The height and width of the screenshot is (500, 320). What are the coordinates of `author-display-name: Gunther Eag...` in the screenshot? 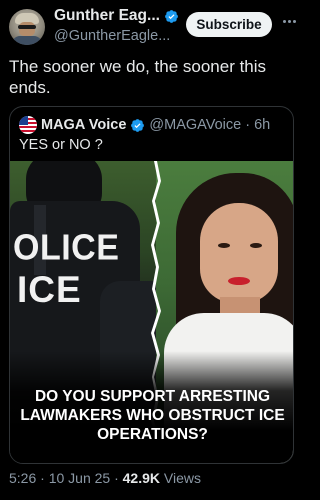 It's located at (107, 16).